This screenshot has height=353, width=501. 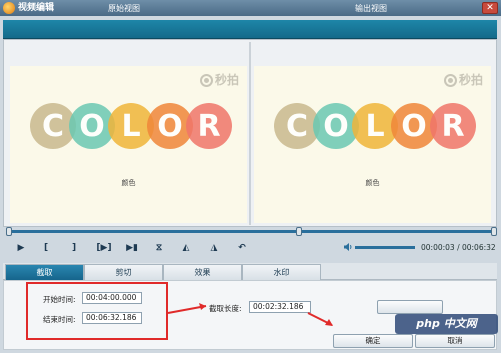 I want to click on mark-out-button: ], so click(x=74, y=248).